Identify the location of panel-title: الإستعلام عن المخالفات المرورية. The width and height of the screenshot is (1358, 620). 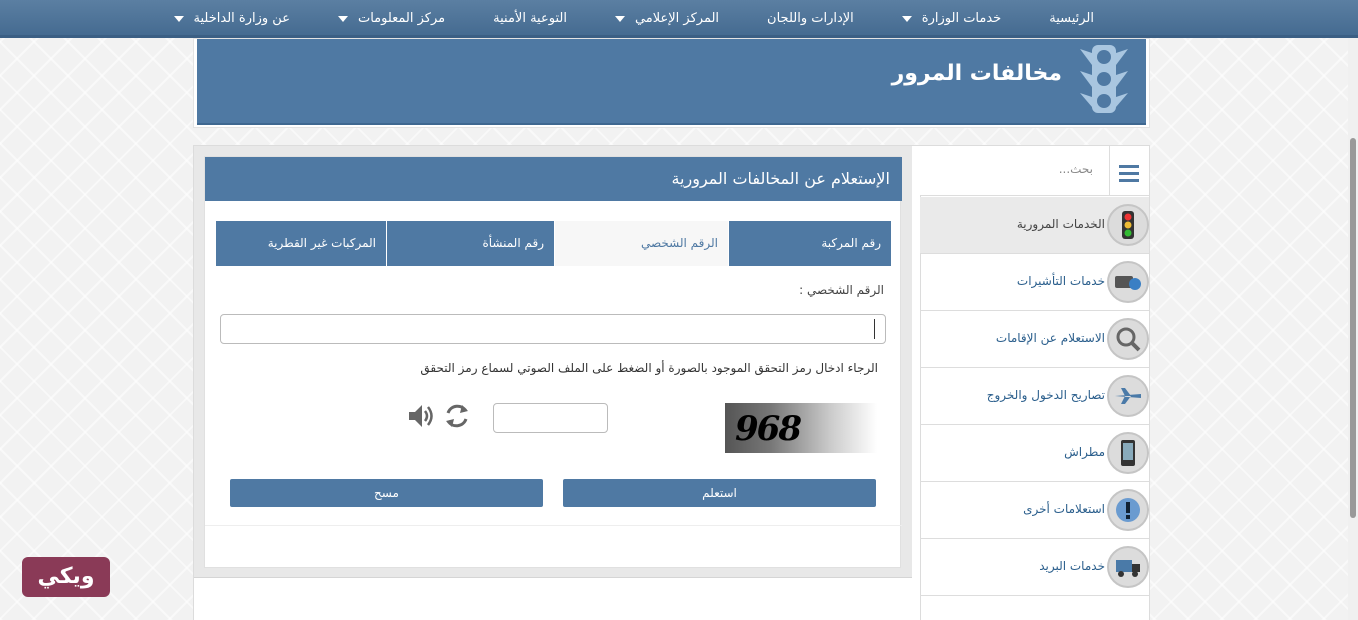
(553, 179).